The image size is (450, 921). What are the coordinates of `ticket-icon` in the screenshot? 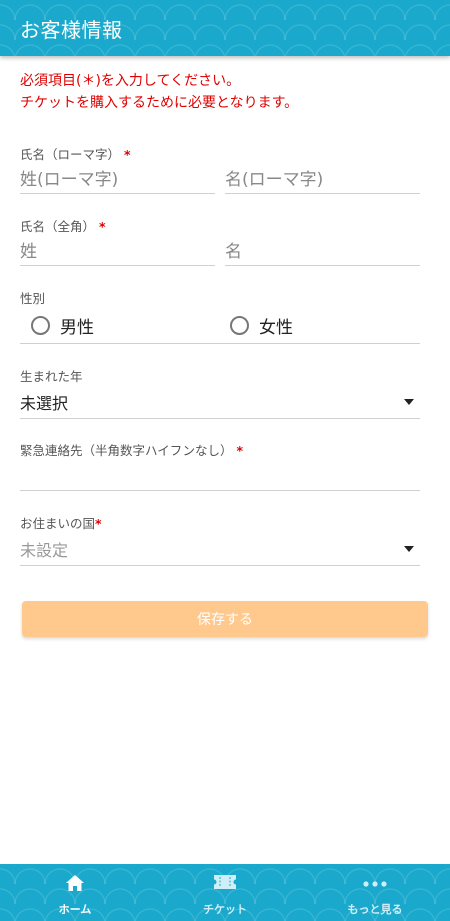 It's located at (225, 884).